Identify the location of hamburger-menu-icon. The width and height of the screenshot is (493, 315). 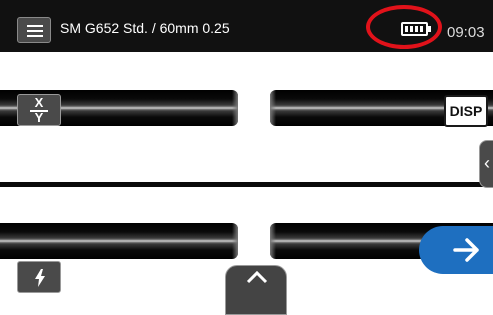
(35, 26).